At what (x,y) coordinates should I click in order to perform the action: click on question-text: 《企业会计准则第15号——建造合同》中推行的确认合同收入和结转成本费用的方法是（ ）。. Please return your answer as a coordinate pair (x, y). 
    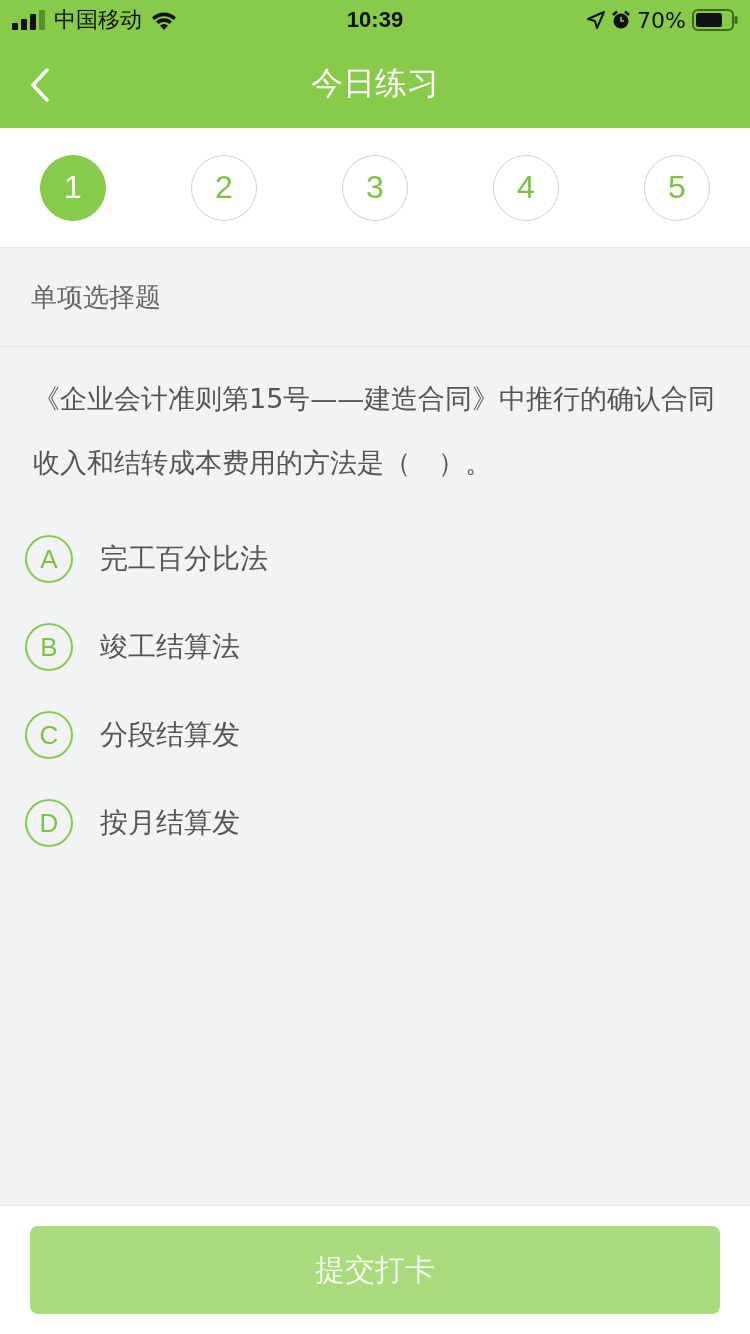
    Looking at the image, I should click on (375, 431).